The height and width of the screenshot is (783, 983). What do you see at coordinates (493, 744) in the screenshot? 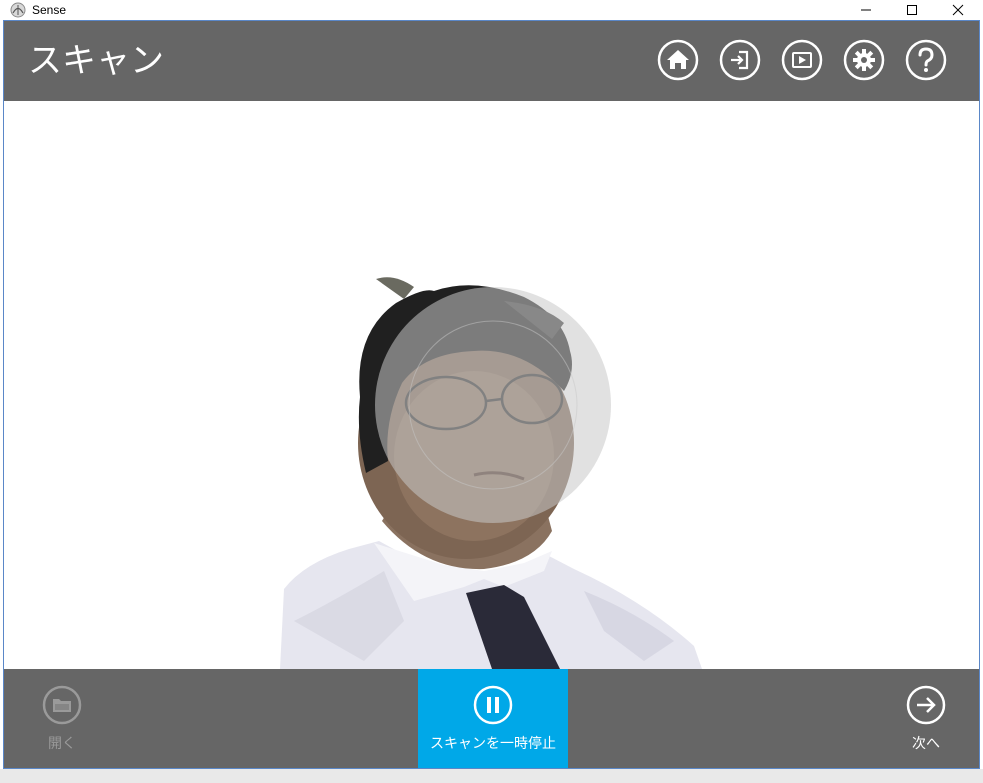
I see `pause-scan-label: スキャンを一時停止` at bounding box center [493, 744].